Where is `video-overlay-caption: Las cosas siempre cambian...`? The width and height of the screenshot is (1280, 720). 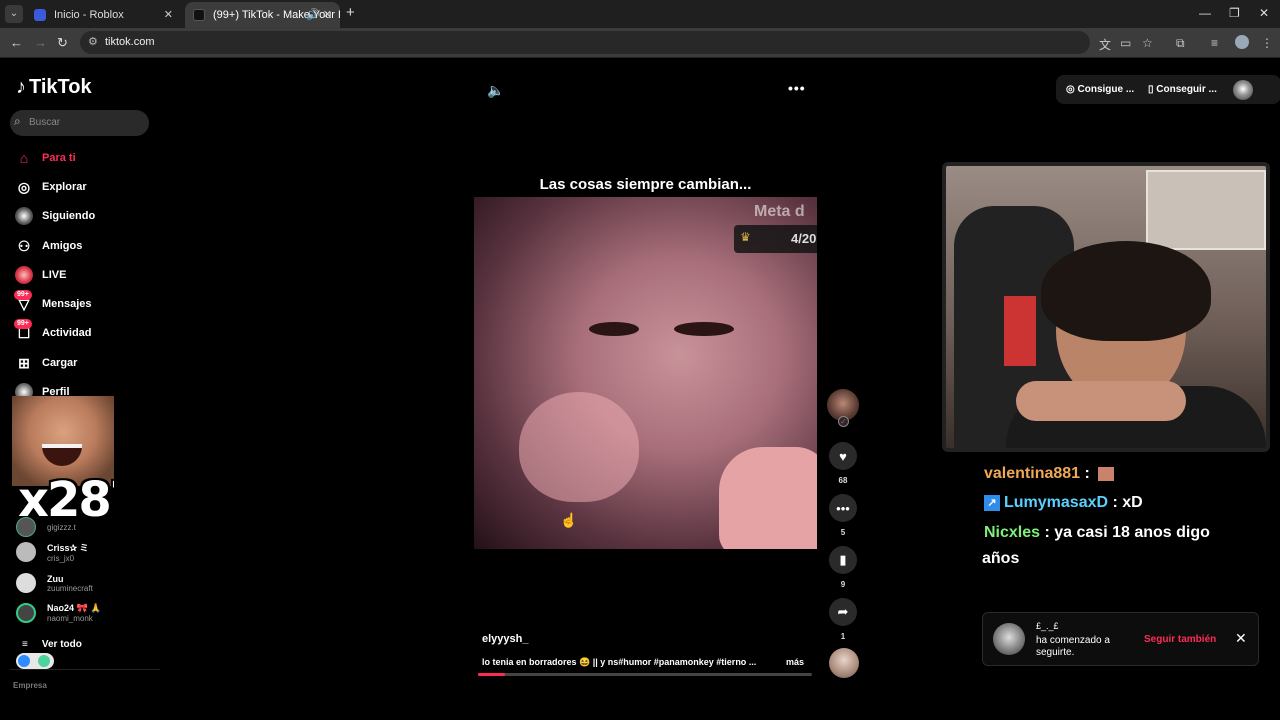 video-overlay-caption: Las cosas siempre cambian... is located at coordinates (645, 184).